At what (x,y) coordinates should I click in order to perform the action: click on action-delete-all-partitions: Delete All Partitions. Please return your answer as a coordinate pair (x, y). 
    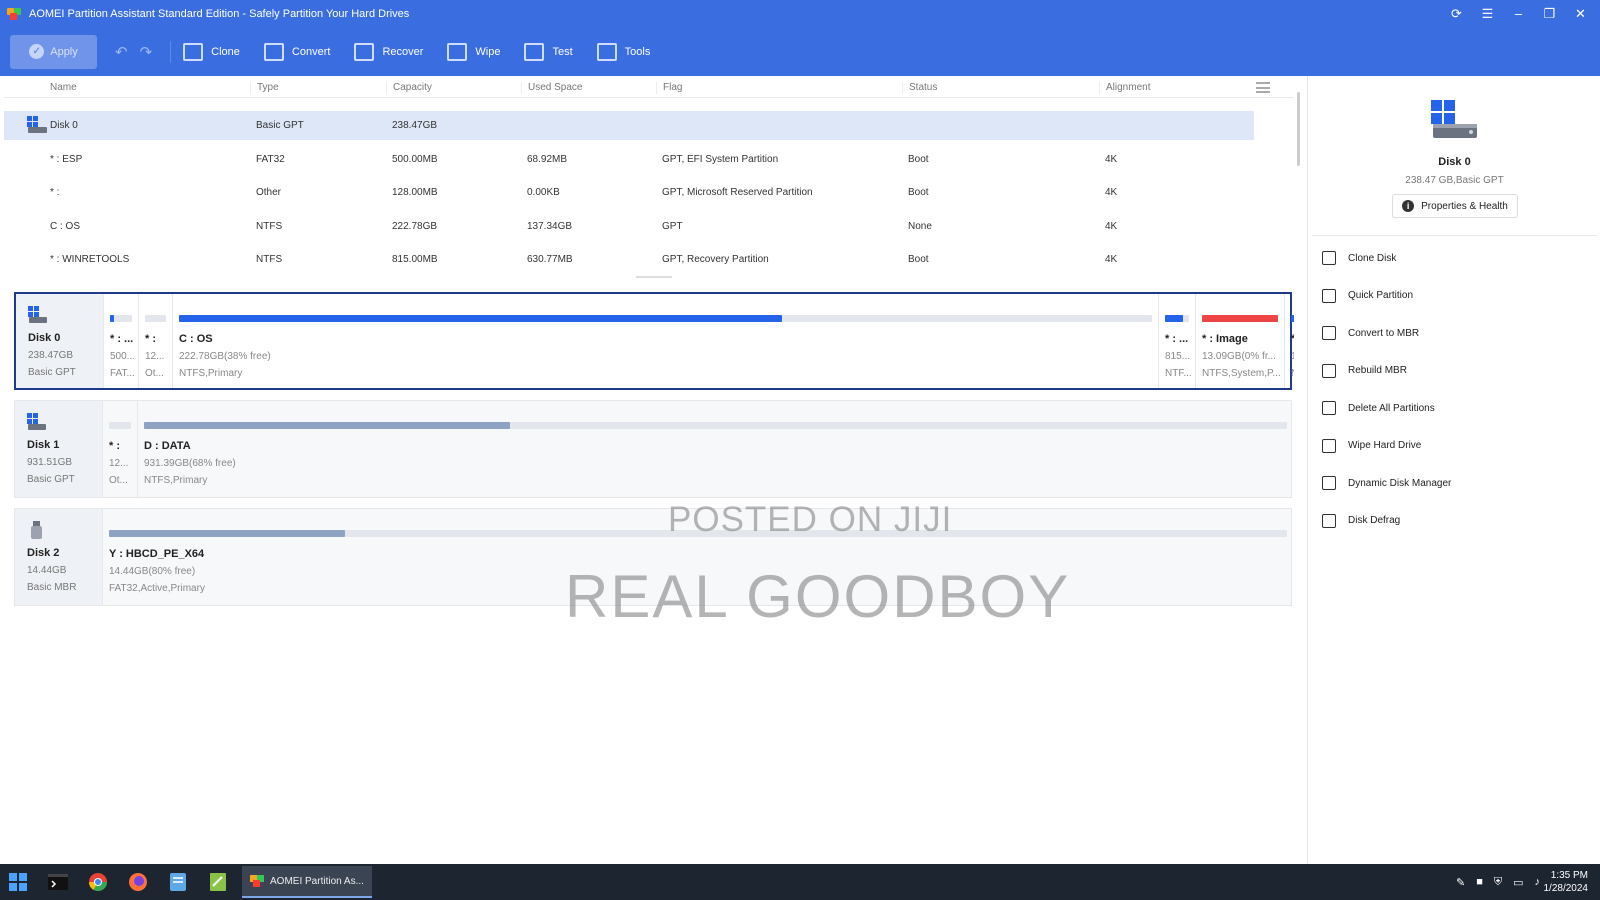
    Looking at the image, I should click on (1378, 408).